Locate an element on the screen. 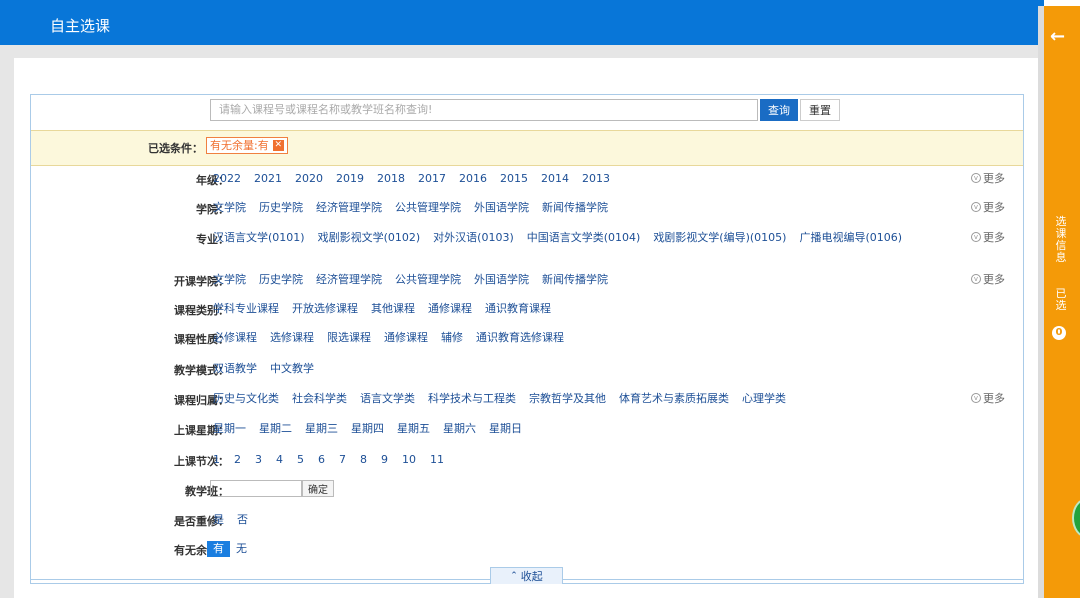  selected-conditions-bar: 已选条件： 有无余量:有 ✕ is located at coordinates (527, 148).